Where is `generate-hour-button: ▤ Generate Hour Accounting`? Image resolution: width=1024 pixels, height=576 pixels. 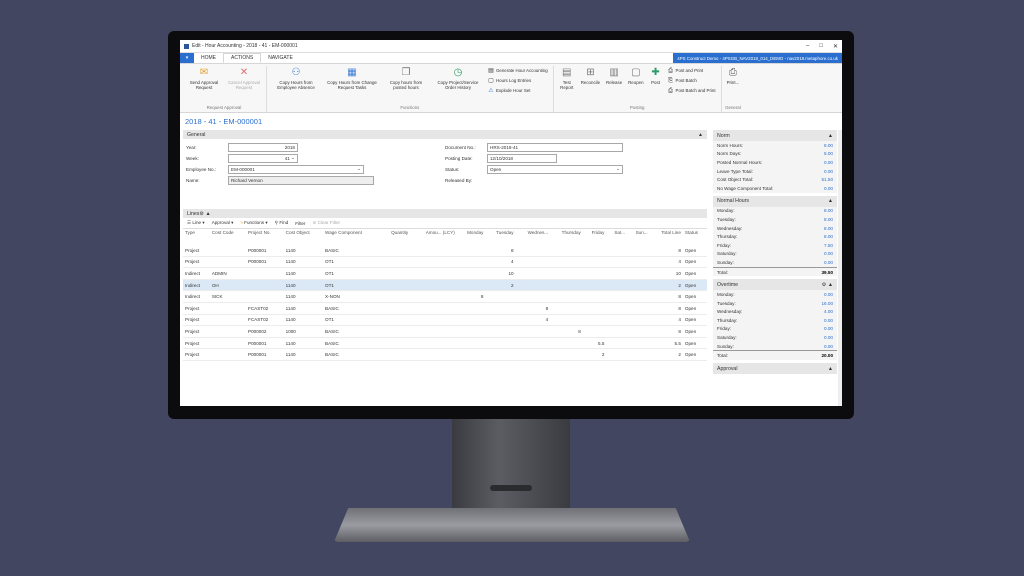
generate-hour-button: ▤ Generate Hour Accounting is located at coordinates (518, 70).